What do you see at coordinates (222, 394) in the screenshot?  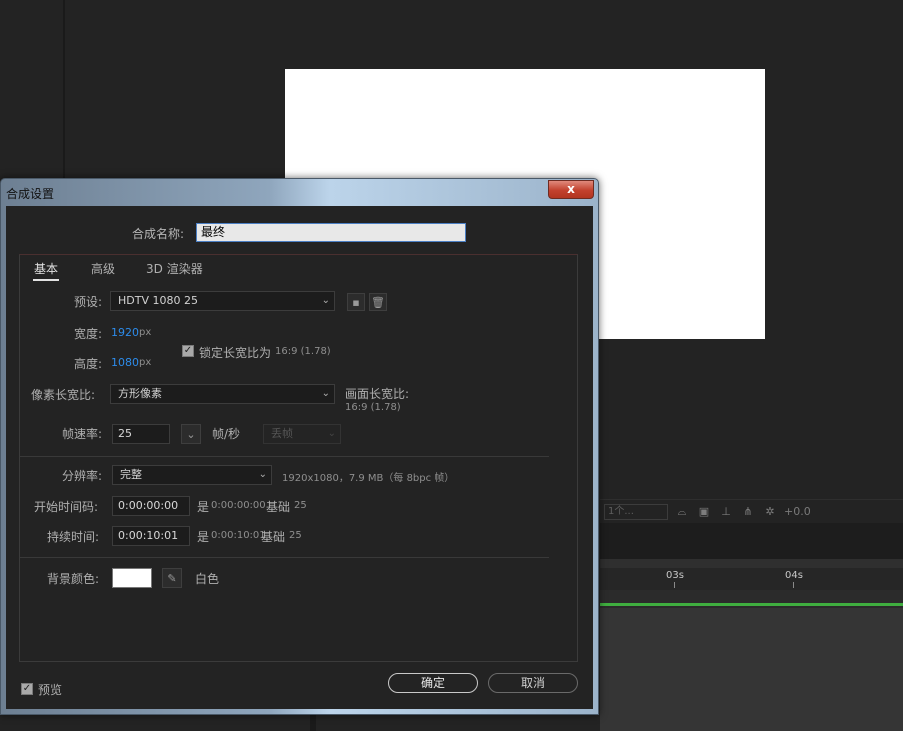 I see `pixel-aspect-dropdown: 方形像素 ⌄` at bounding box center [222, 394].